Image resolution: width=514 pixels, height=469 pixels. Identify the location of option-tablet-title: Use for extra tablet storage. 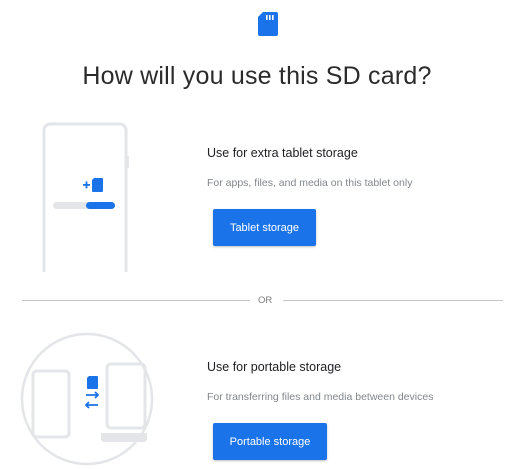
(282, 153).